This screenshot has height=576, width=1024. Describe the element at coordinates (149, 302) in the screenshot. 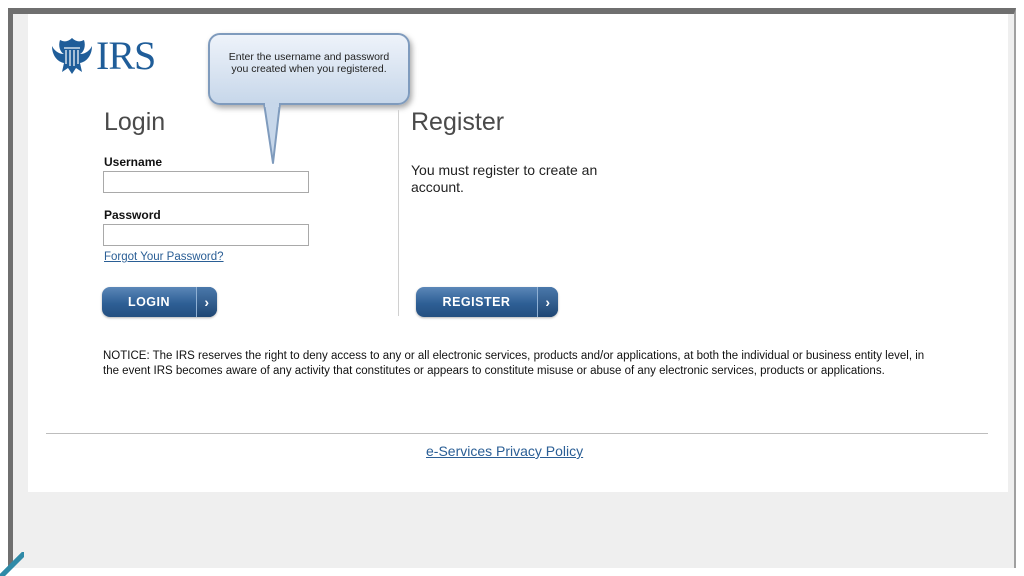

I see `login-button-label: LOGIN` at that location.